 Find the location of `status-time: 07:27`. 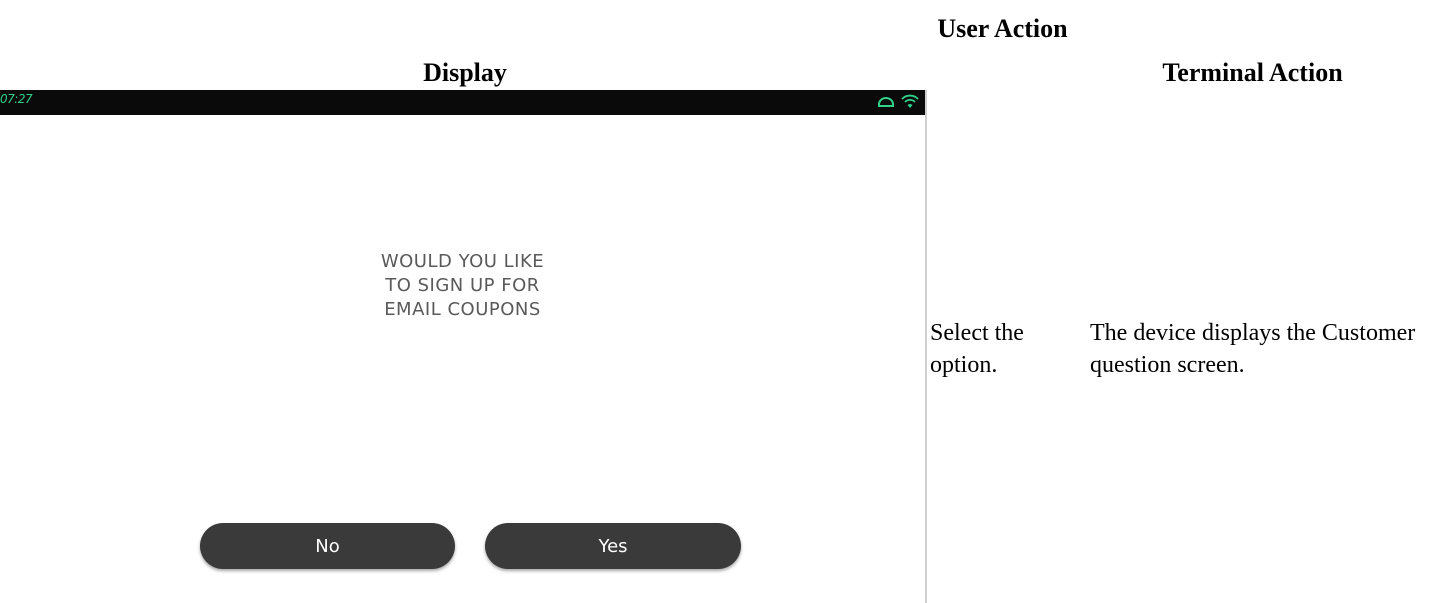

status-time: 07:27 is located at coordinates (16, 99).